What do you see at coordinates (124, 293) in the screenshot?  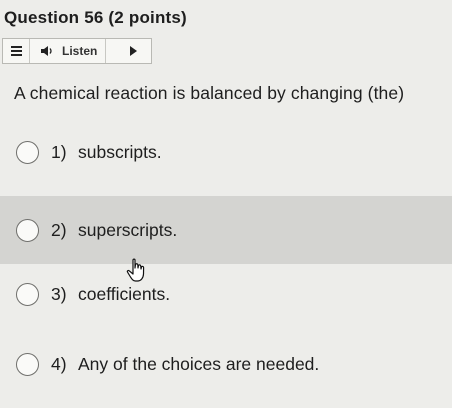 I see `option-text: coefficients.` at bounding box center [124, 293].